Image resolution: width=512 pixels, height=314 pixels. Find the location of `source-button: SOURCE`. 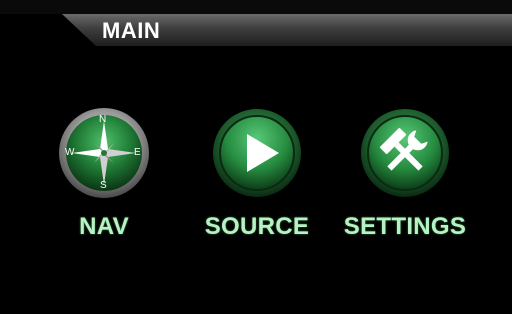

source-button: SOURCE is located at coordinates (257, 174).